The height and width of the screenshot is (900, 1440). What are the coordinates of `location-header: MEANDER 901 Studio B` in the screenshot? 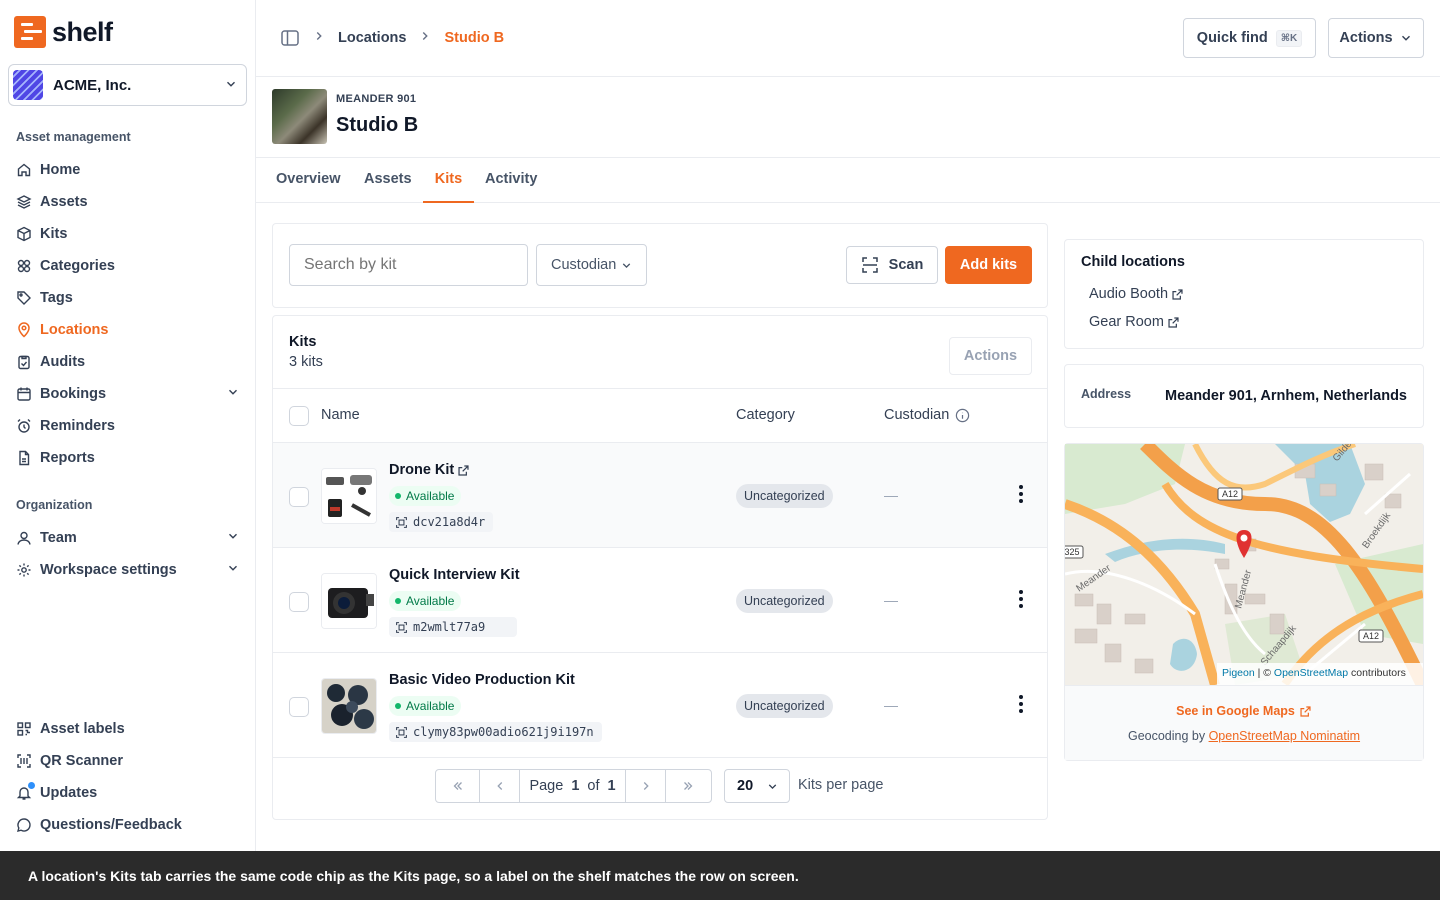 It's located at (848, 117).